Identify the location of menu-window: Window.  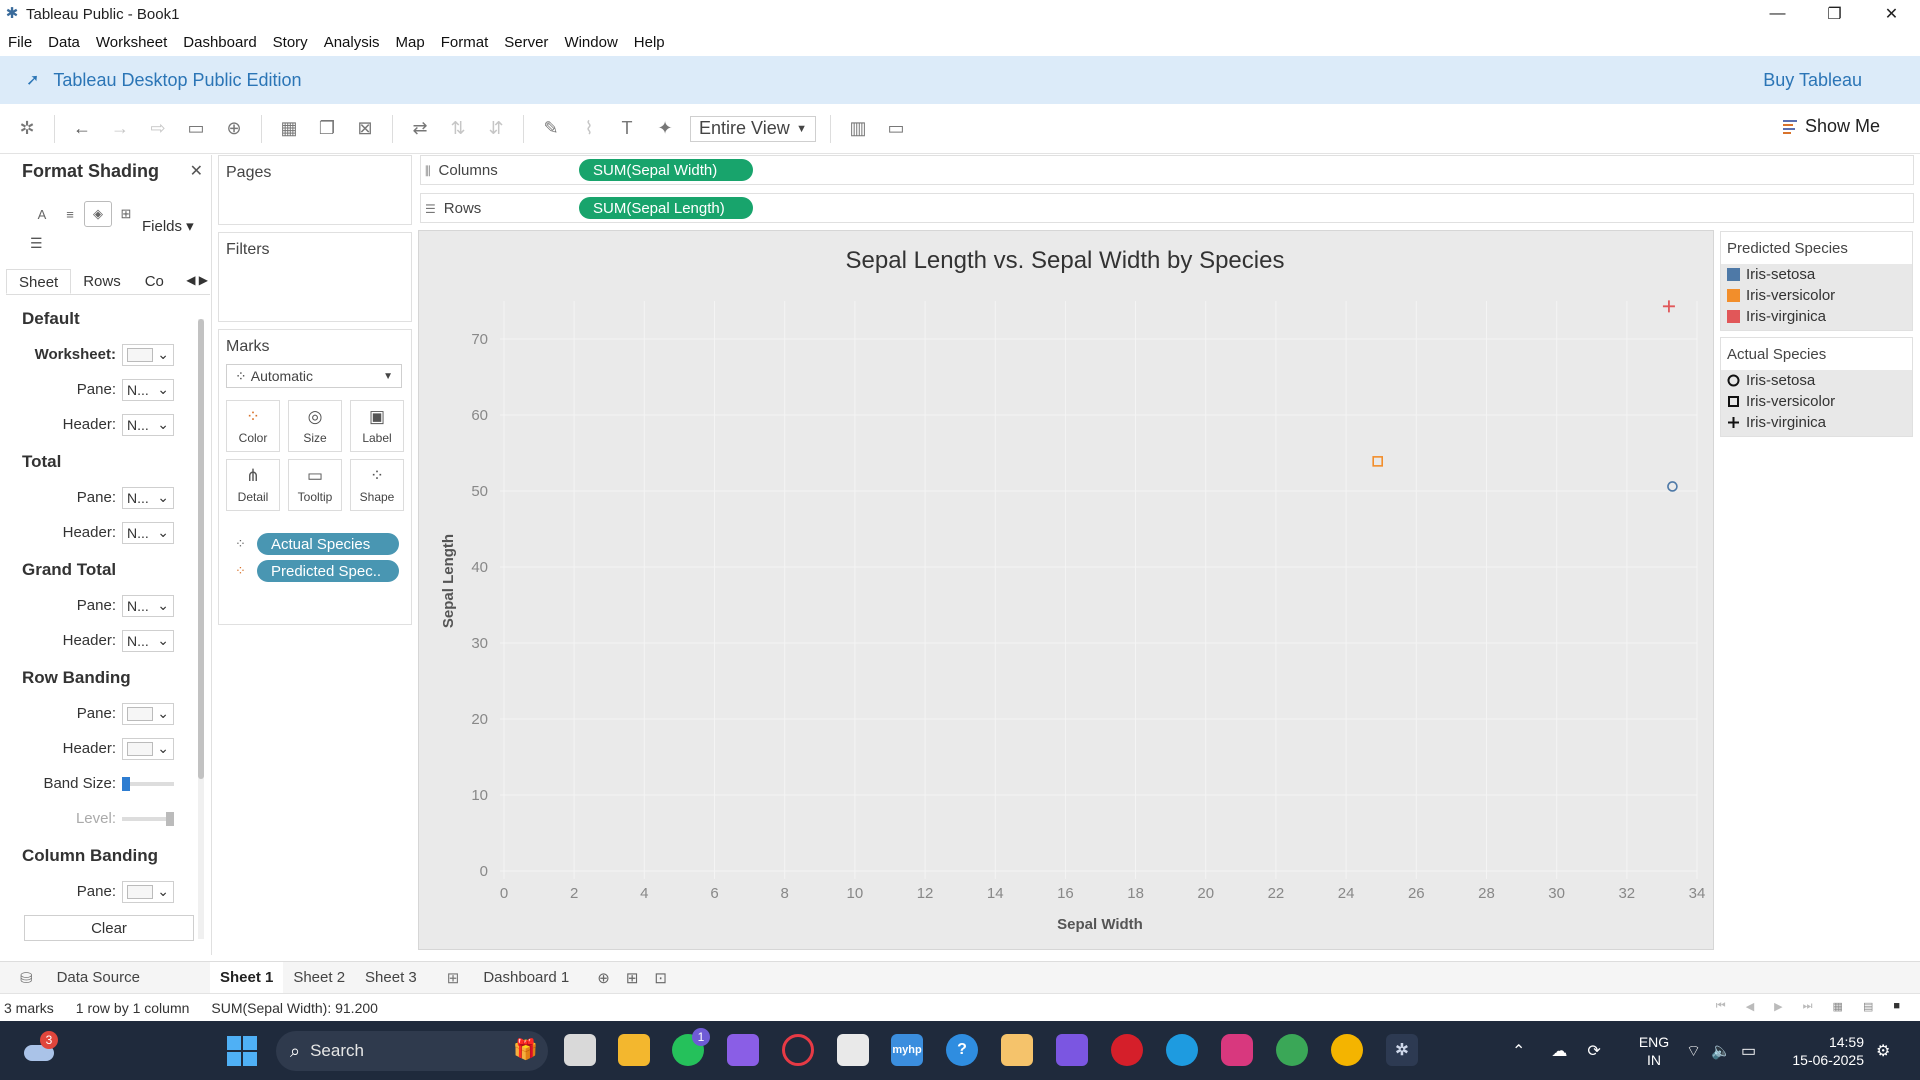
(590, 42).